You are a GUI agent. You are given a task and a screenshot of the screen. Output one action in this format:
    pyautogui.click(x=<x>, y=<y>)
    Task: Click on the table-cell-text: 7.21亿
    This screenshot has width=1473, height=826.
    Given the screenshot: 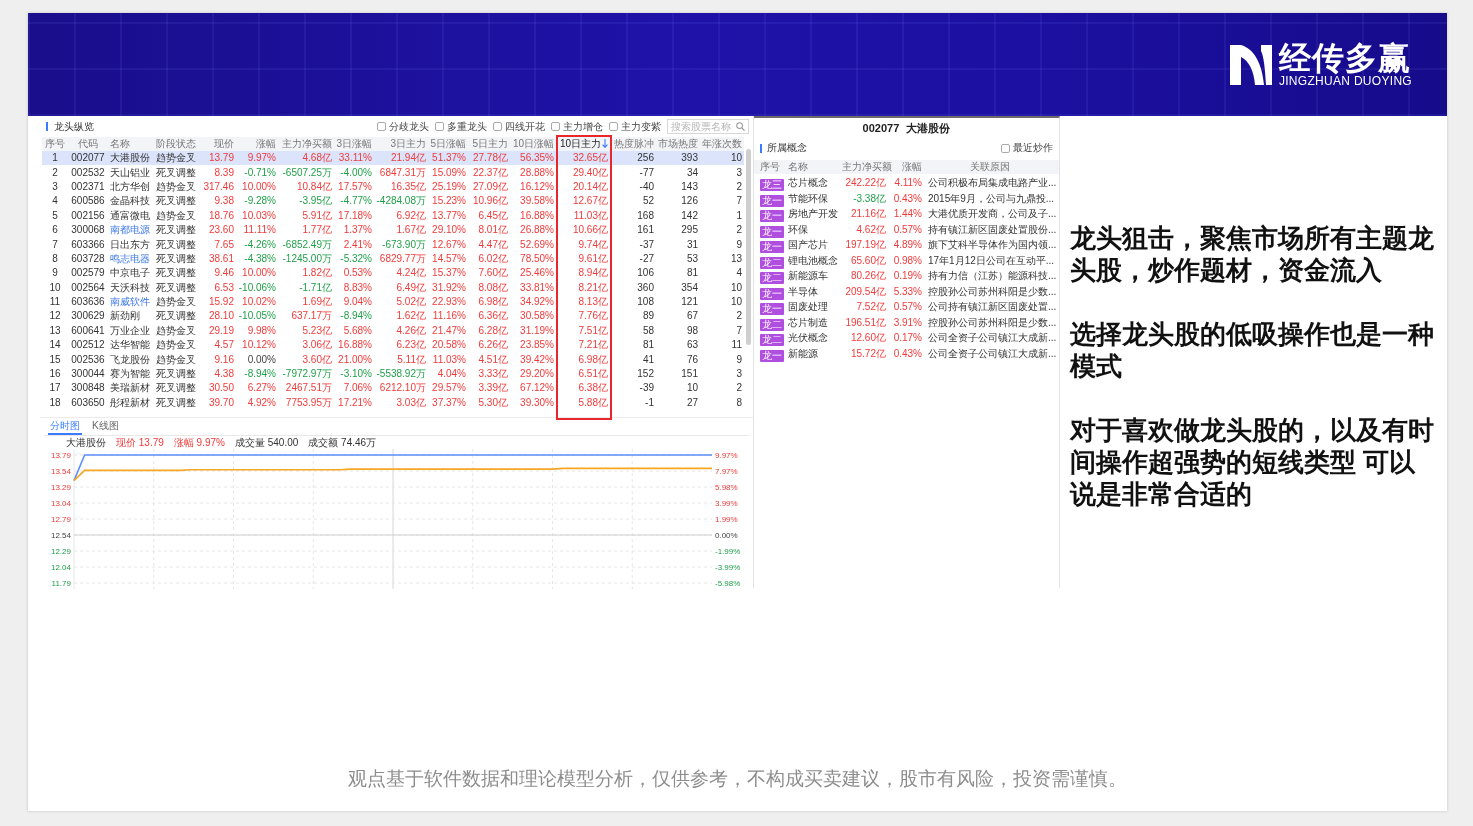 What is the action you would take?
    pyautogui.click(x=593, y=345)
    